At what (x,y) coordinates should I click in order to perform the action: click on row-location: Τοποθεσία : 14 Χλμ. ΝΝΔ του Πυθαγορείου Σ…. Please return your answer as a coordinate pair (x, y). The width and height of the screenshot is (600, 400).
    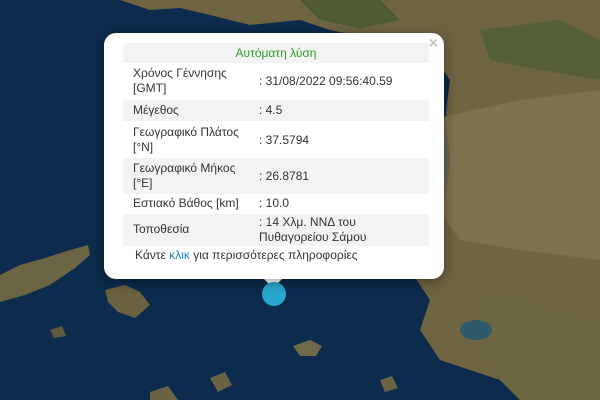
    Looking at the image, I should click on (276, 230).